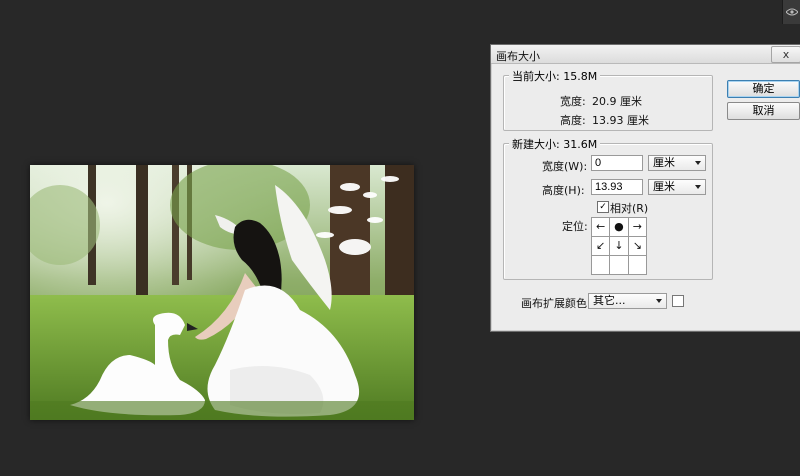 The height and width of the screenshot is (476, 800). Describe the element at coordinates (565, 166) in the screenshot. I see `new-width-label: 宽度(W):` at that location.